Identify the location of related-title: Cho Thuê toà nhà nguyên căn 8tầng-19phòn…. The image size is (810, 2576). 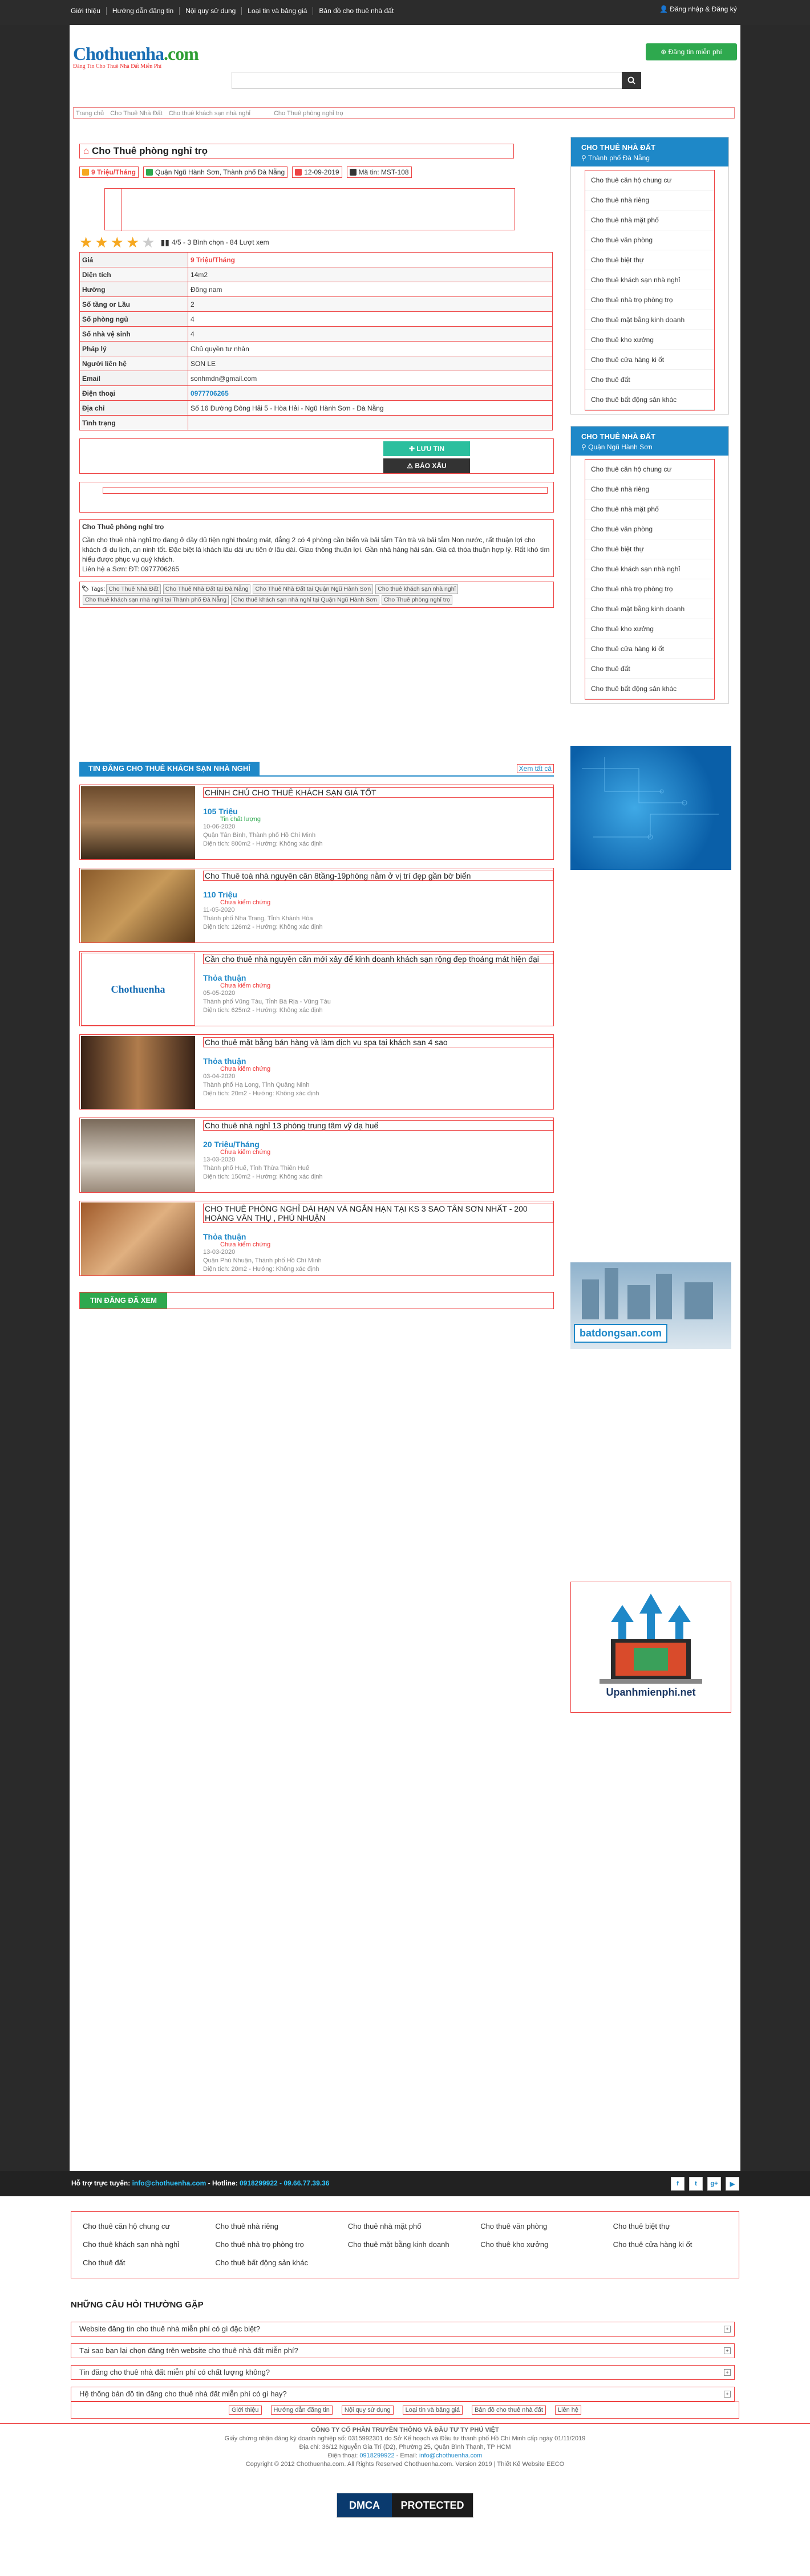
(378, 876).